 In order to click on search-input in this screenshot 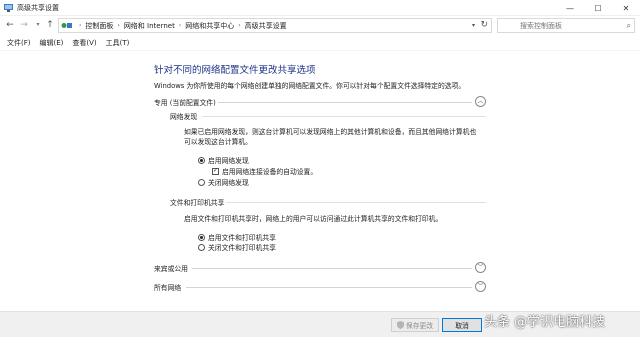, I will do `click(558, 25)`.